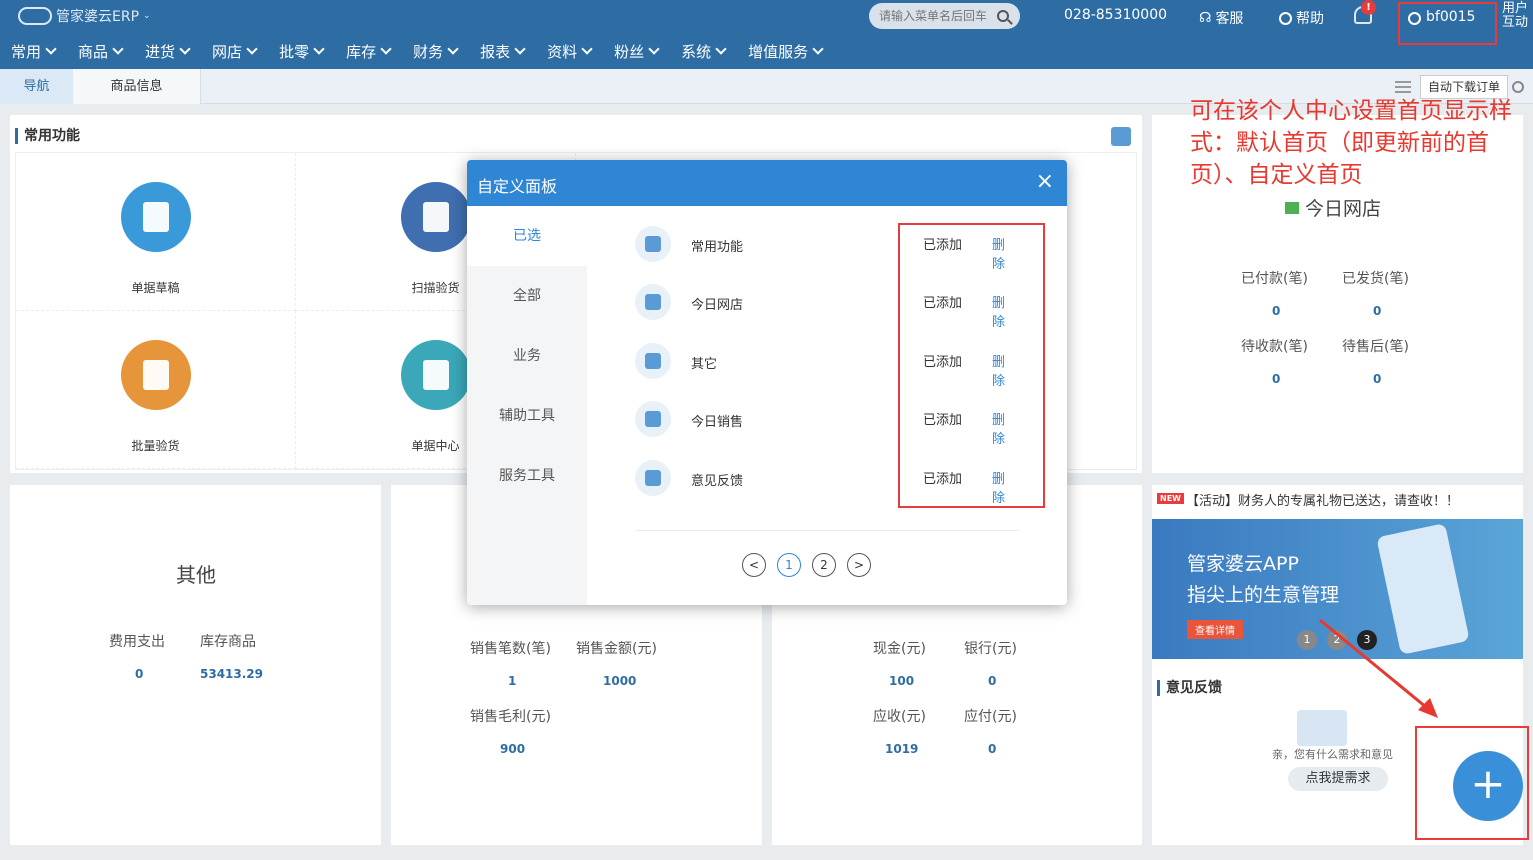  I want to click on prev-page-button: <, so click(754, 565).